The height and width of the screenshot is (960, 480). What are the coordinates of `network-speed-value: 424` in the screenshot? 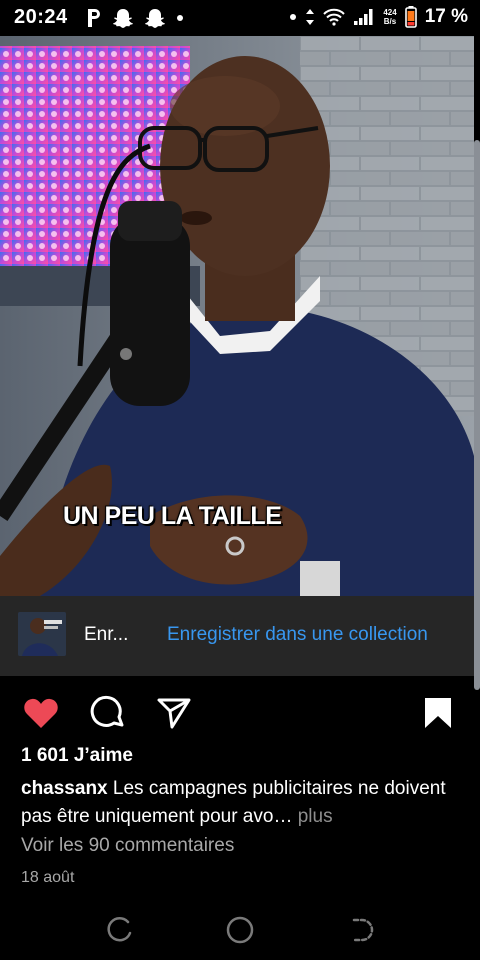 It's located at (390, 12).